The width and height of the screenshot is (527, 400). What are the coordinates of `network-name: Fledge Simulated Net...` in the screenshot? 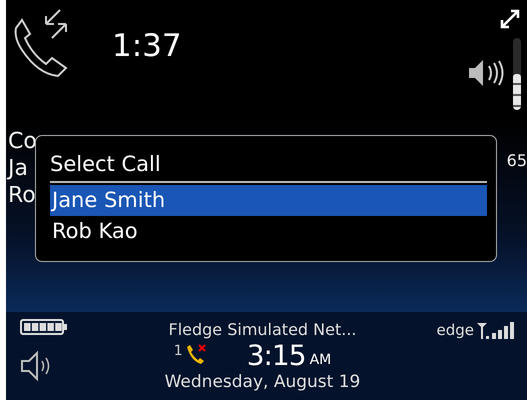 It's located at (262, 330).